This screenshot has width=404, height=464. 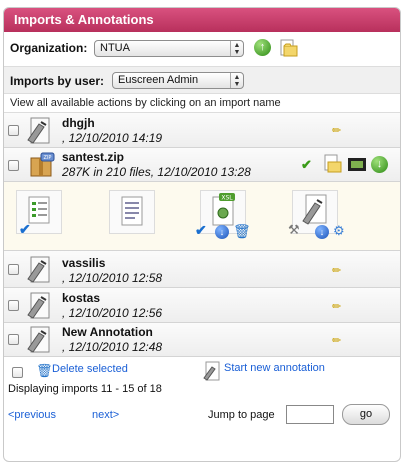 I want to click on imports-by-user-label: Imports by user:, so click(x=57, y=81).